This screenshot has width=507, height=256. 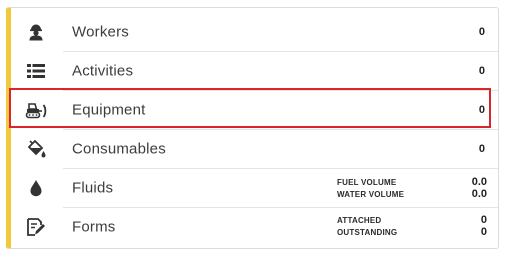 I want to click on forms-attached: ATTACHED 0, so click(x=412, y=220).